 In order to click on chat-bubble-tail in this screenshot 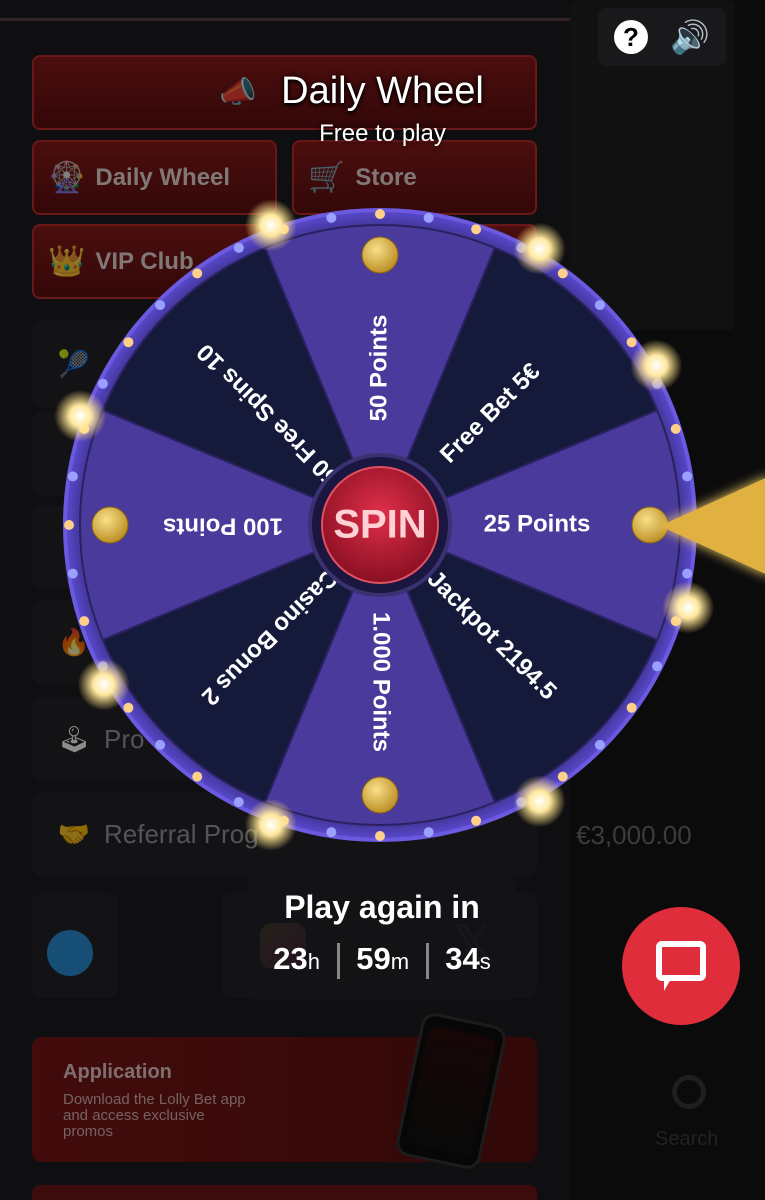, I will do `click(673, 984)`.